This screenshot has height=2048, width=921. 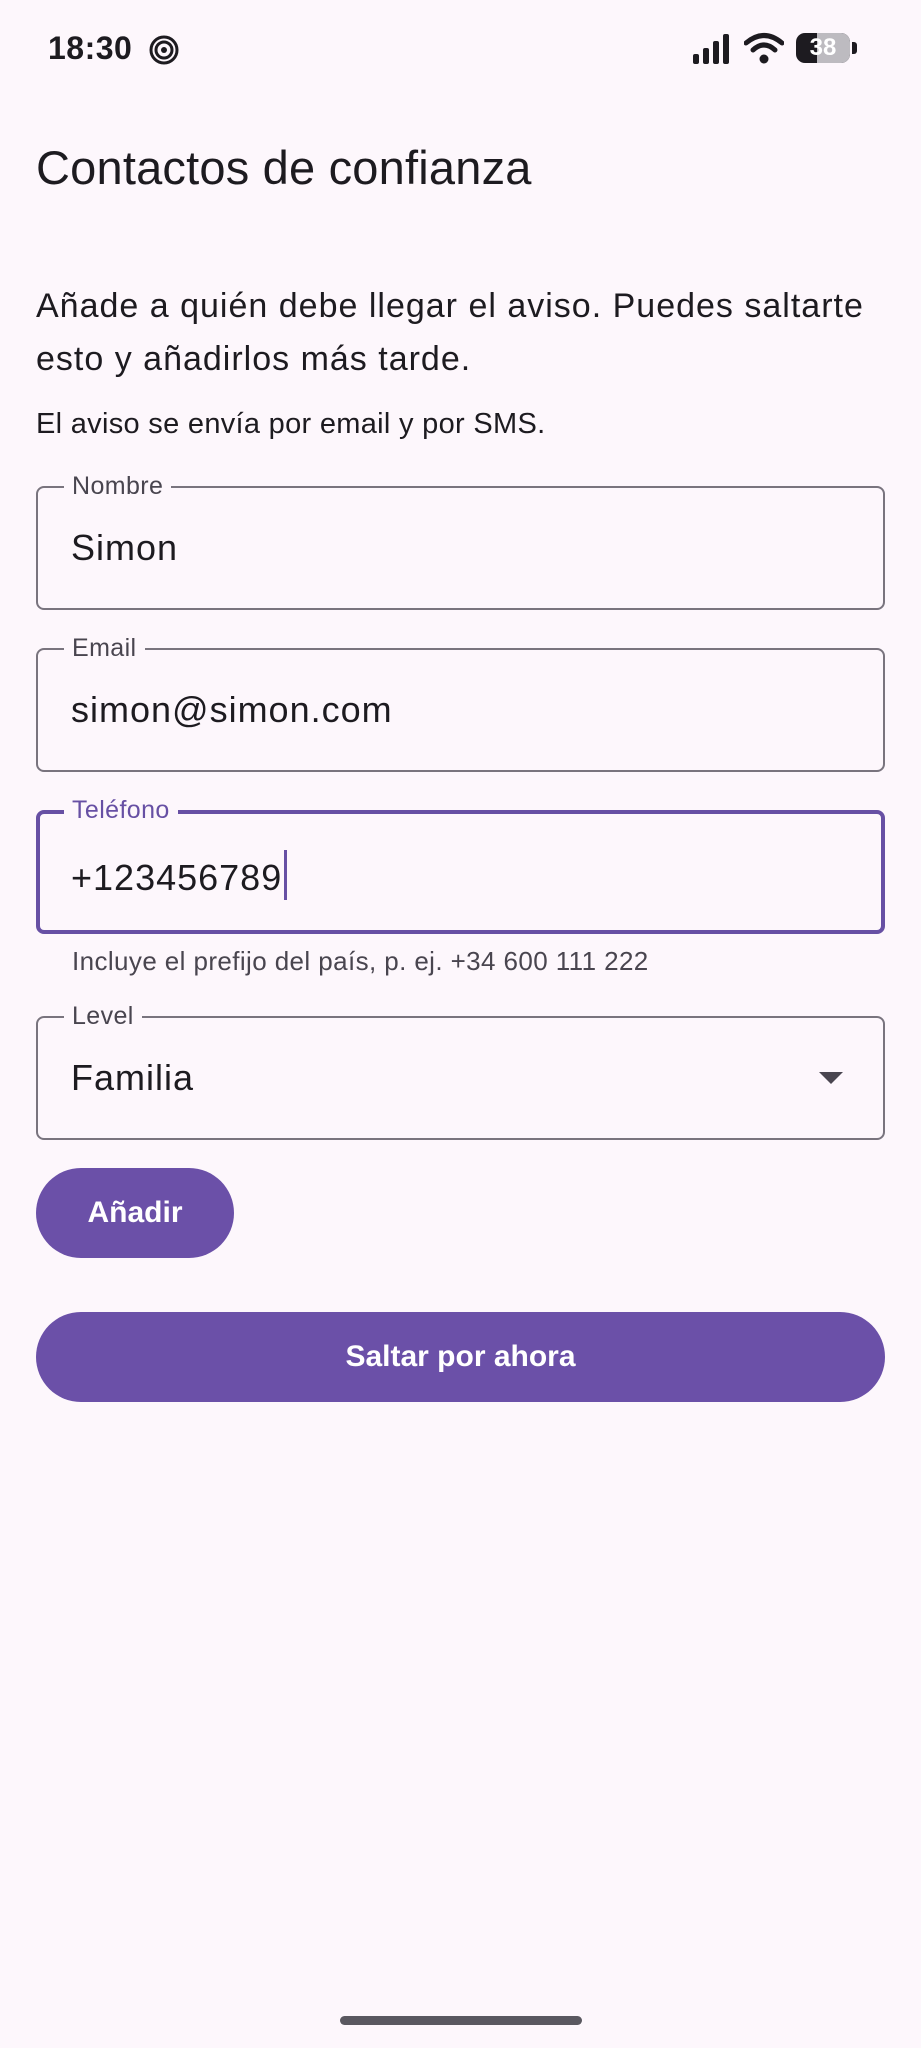 I want to click on battery-icon: 38, so click(x=827, y=48).